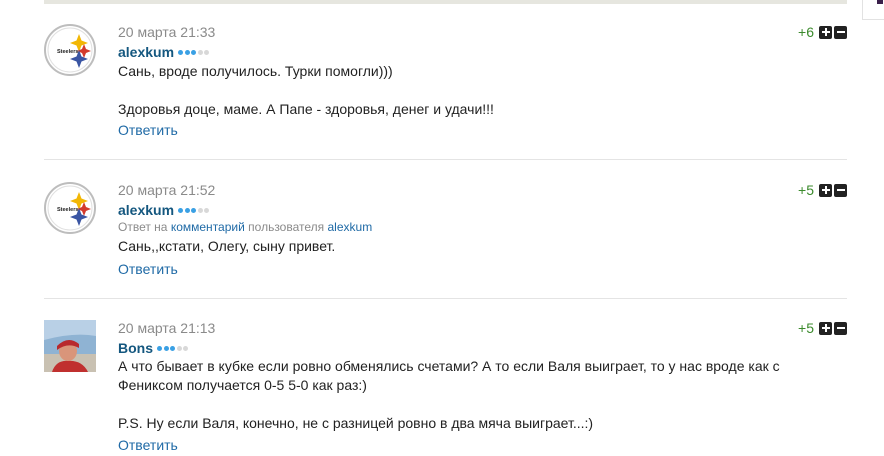 The width and height of the screenshot is (884, 456). Describe the element at coordinates (208, 227) in the screenshot. I see `reply-note-comment-link: комментарий` at that location.